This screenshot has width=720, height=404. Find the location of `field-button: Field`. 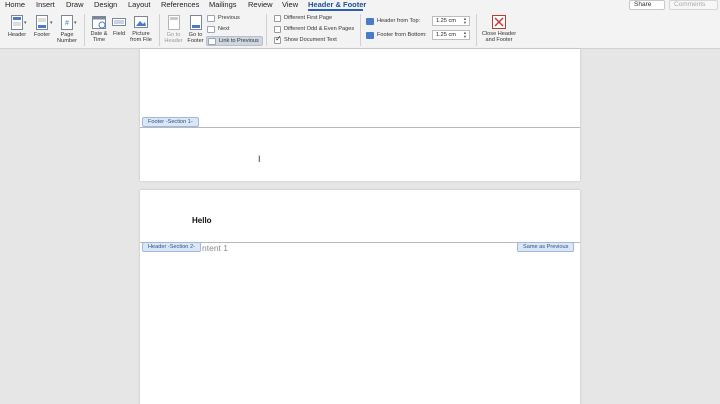

field-button: Field is located at coordinates (119, 26).